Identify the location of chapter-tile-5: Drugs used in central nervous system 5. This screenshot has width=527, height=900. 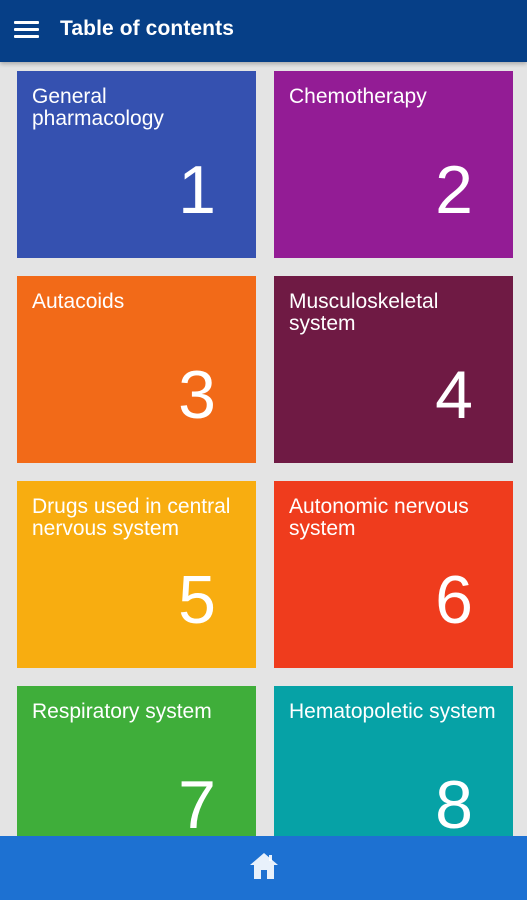
(136, 574).